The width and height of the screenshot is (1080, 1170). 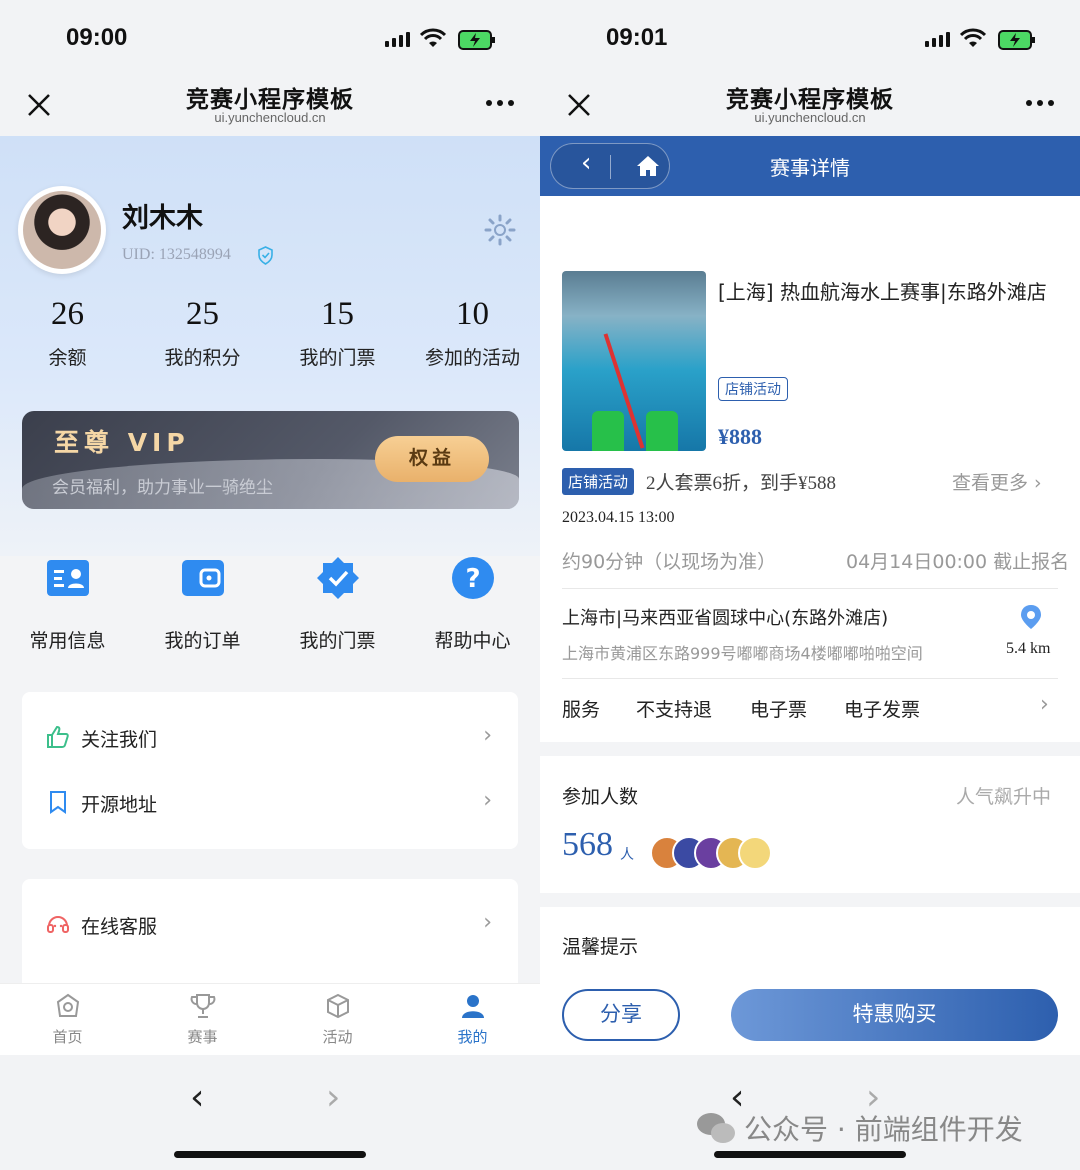 What do you see at coordinates (333, 1097) in the screenshot?
I see `forward-arrow-icon: ›` at bounding box center [333, 1097].